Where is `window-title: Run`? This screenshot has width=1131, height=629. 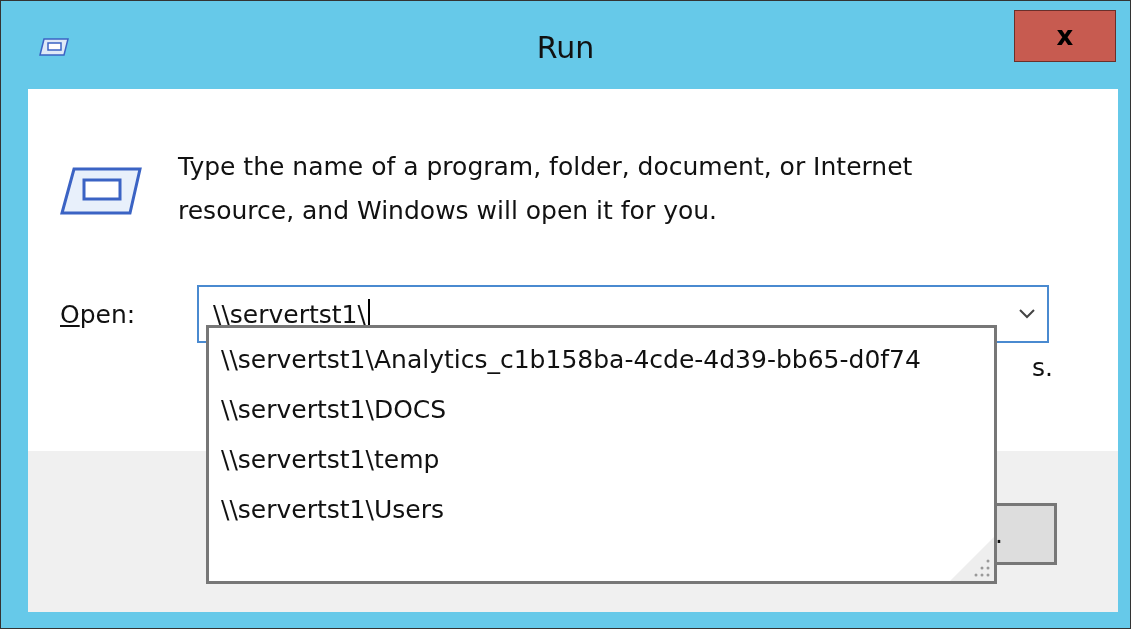
window-title: Run is located at coordinates (565, 47).